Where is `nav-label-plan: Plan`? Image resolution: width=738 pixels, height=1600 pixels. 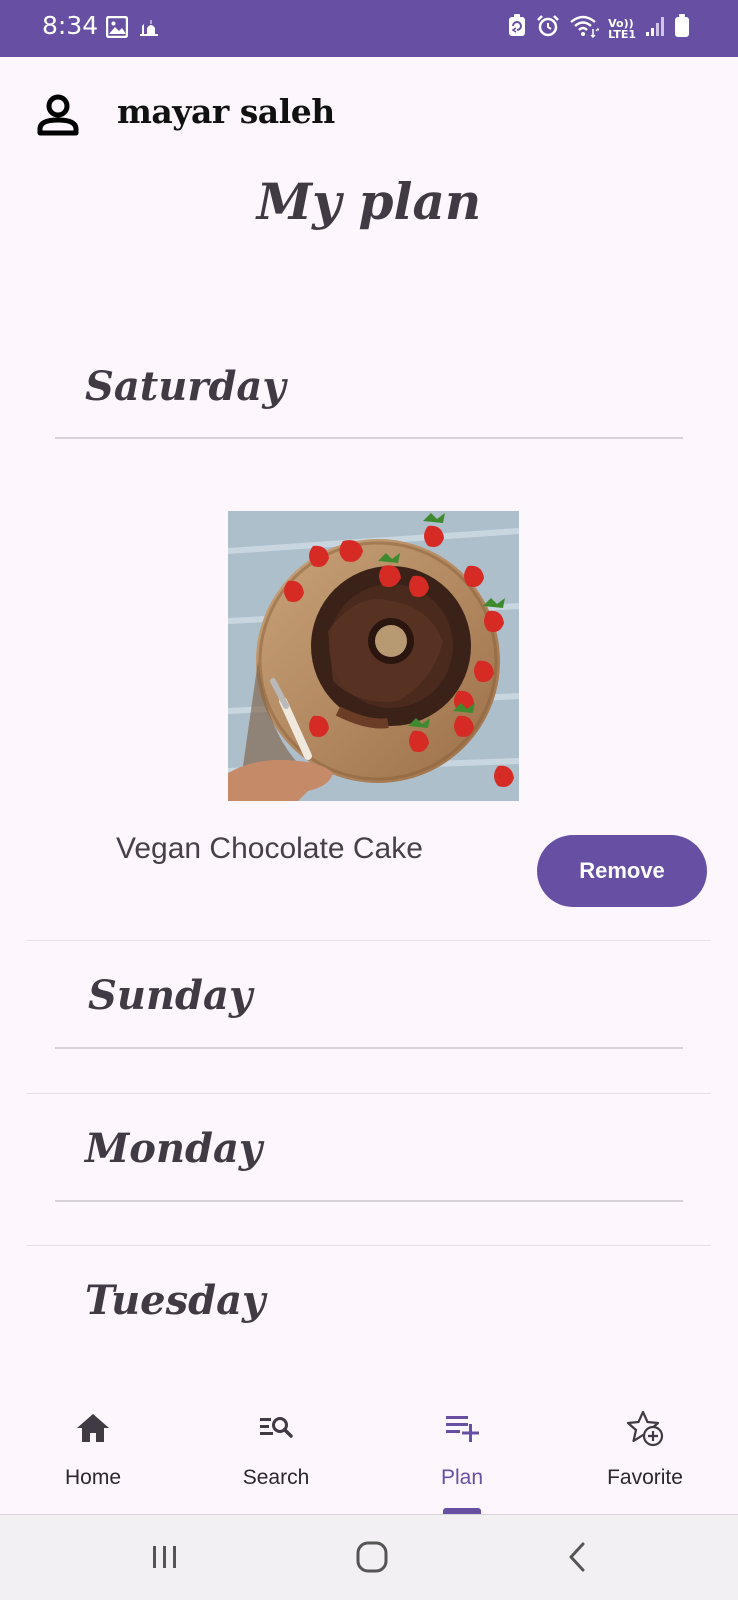
nav-label-plan: Plan is located at coordinates (462, 1477).